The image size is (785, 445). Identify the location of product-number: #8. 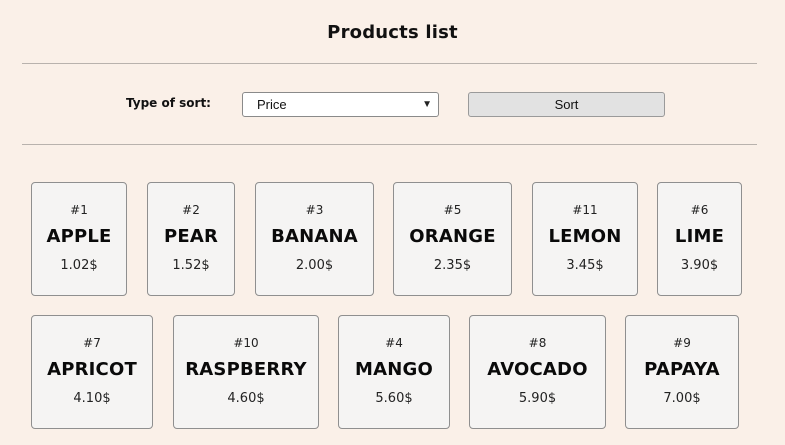
(537, 343).